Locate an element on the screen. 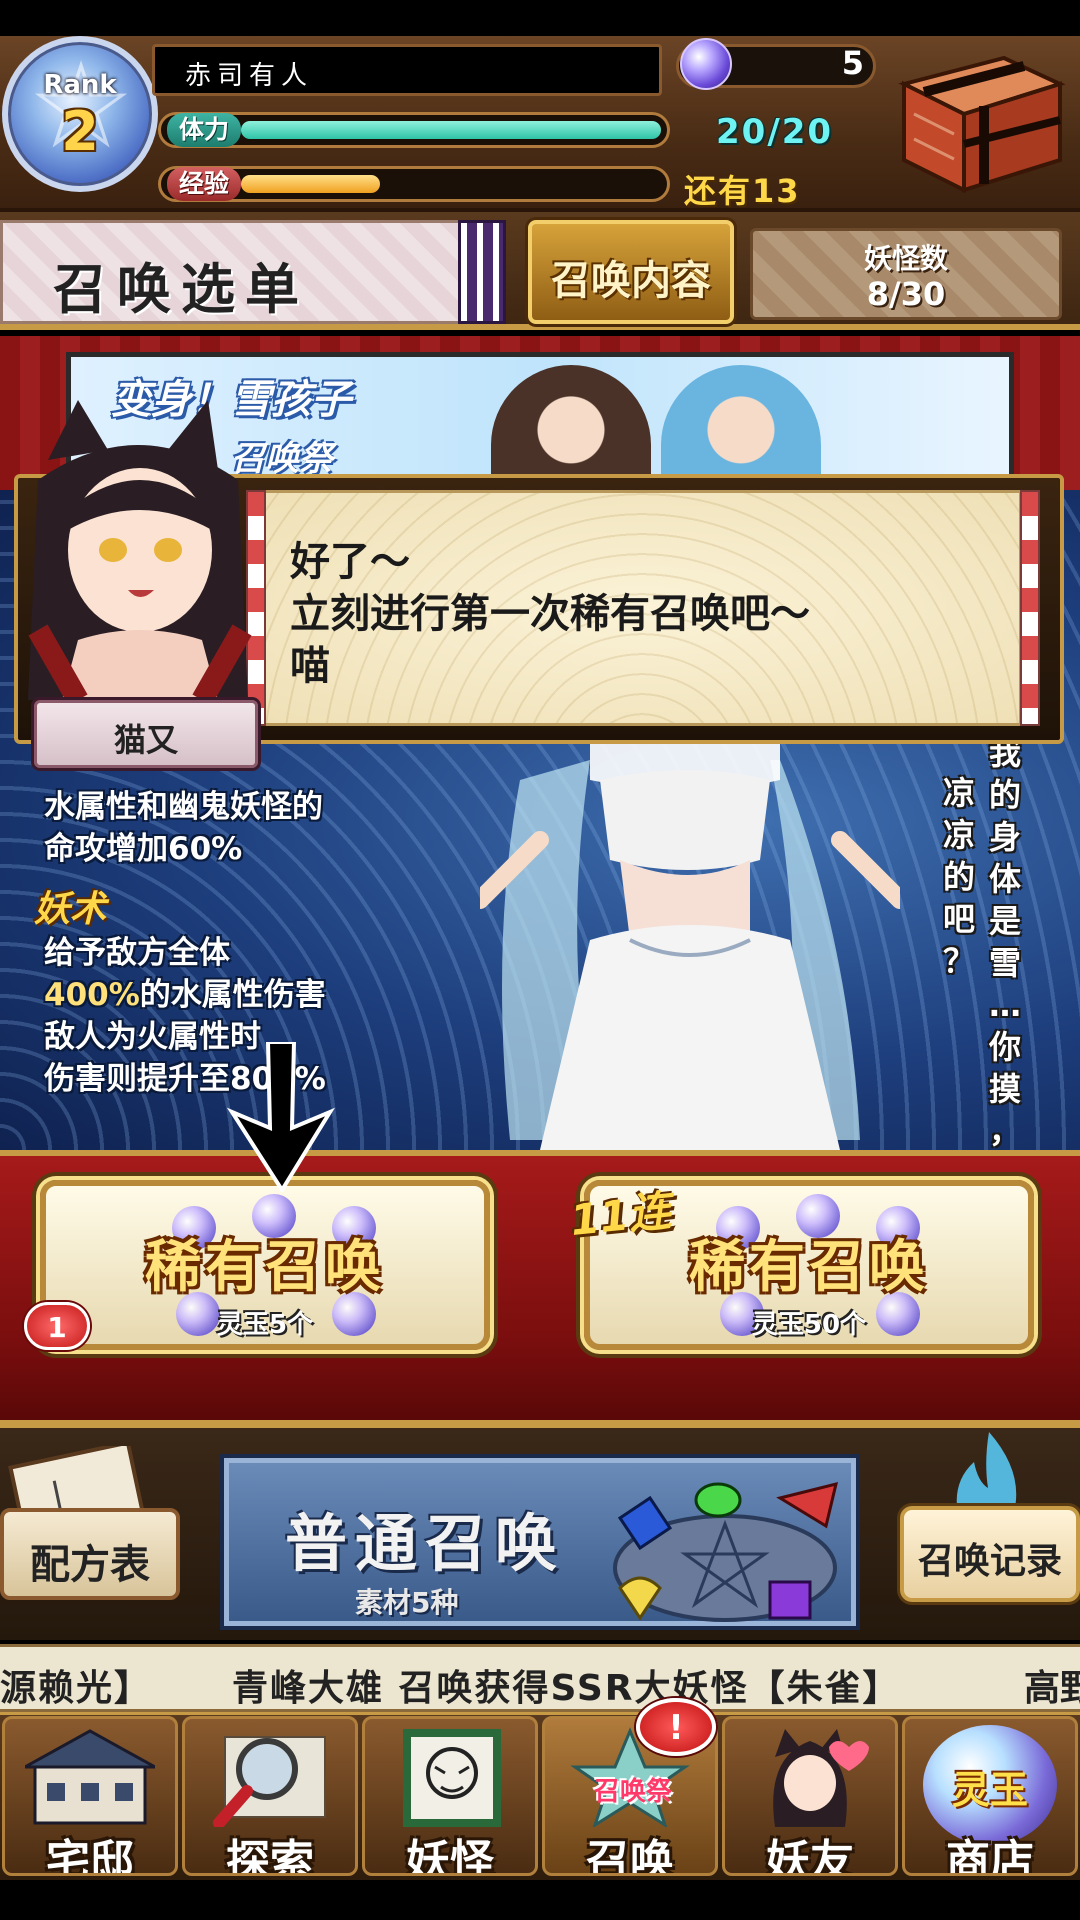  character-quote: 凉凉的吧？ 我的身体是雪… 你摸， is located at coordinates (999, 942).